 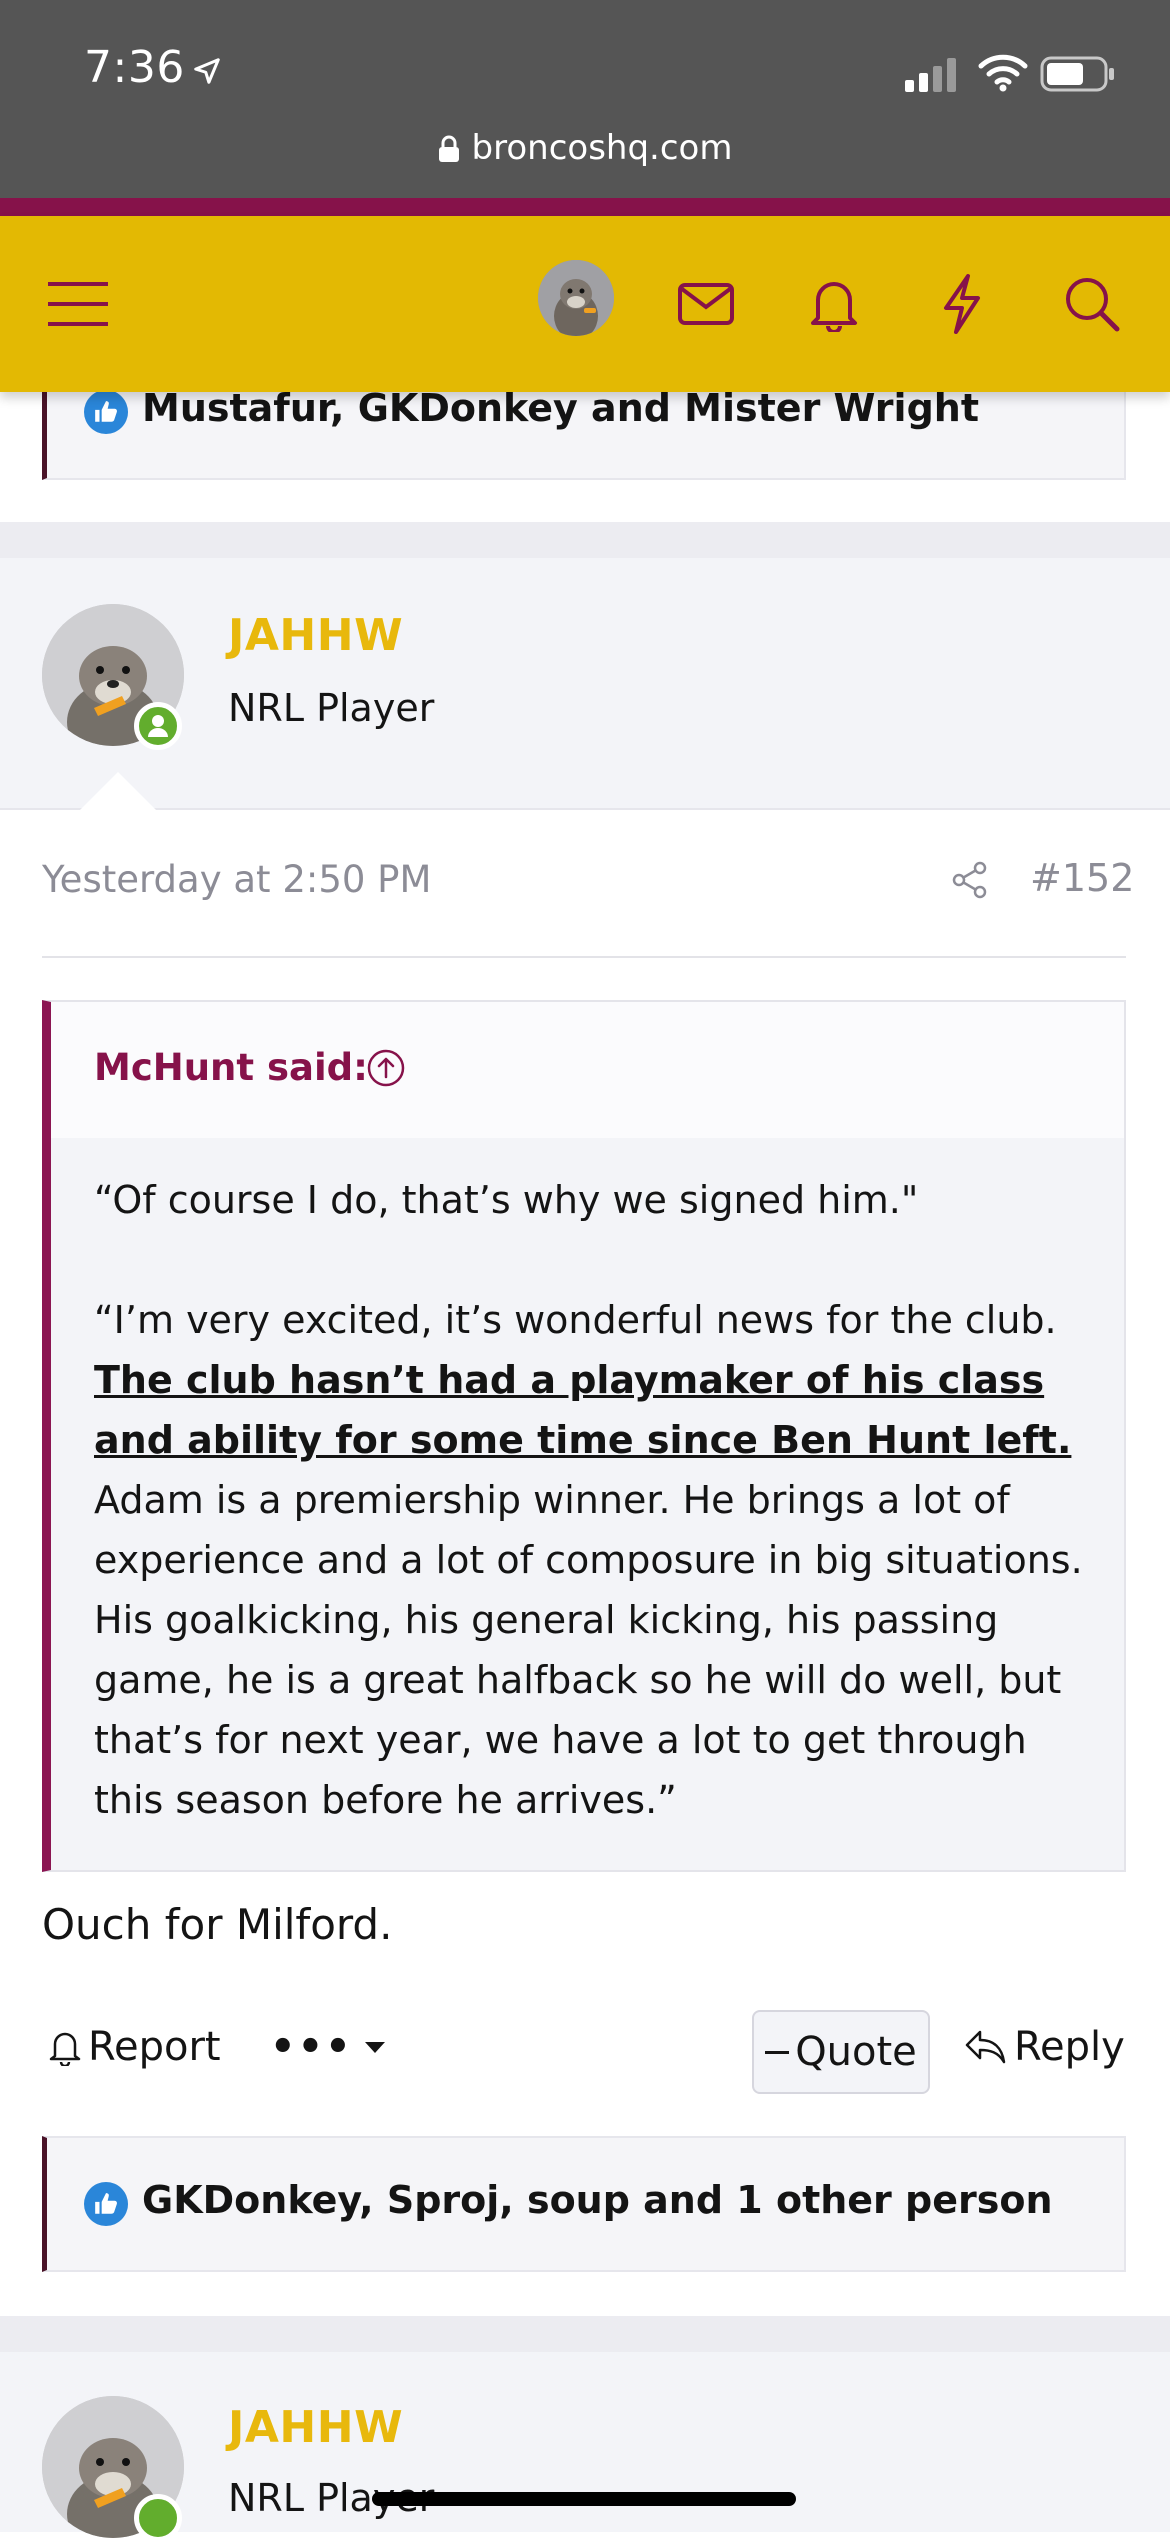 What do you see at coordinates (706, 304) in the screenshot?
I see `envelope-icon` at bounding box center [706, 304].